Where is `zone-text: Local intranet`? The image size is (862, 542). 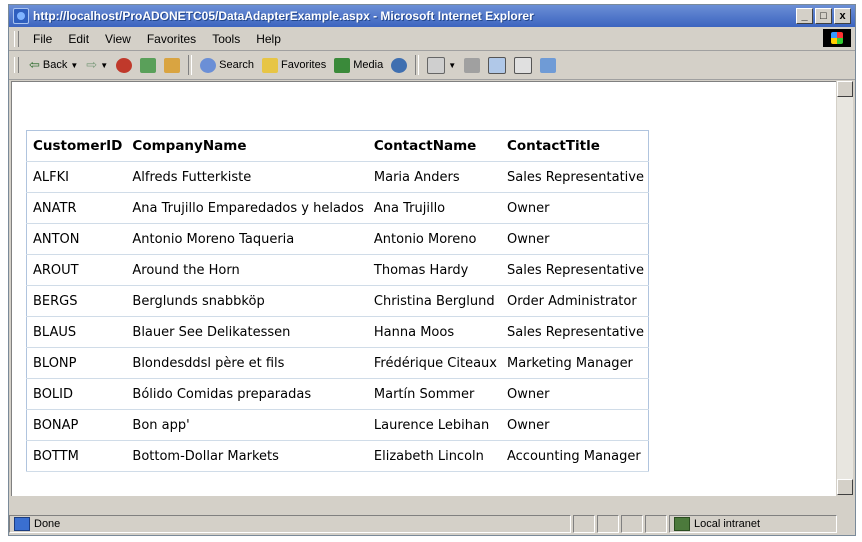 zone-text: Local intranet is located at coordinates (727, 524).